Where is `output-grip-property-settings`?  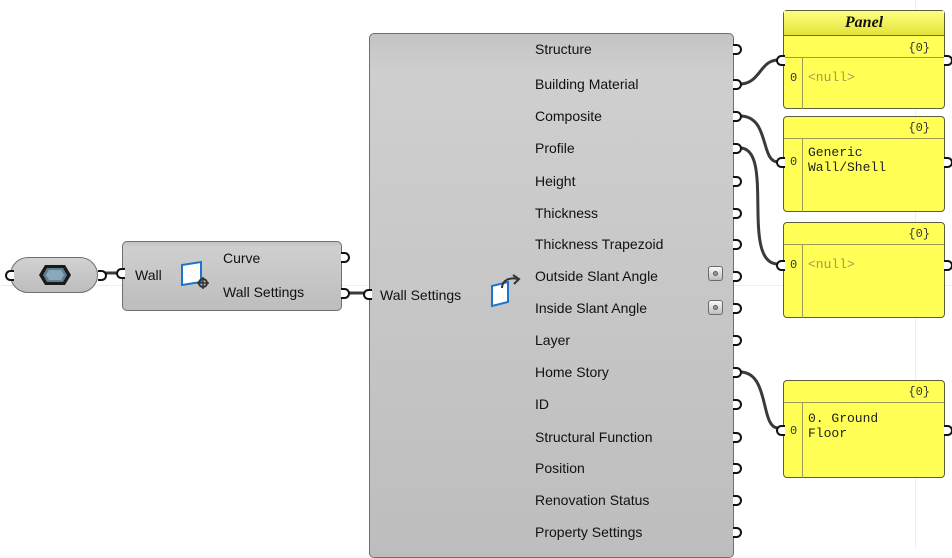 output-grip-property-settings is located at coordinates (737, 532).